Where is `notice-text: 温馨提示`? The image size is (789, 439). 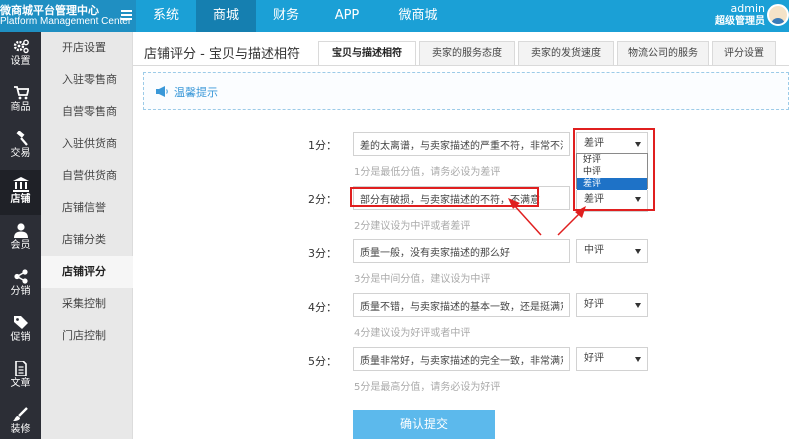
notice-text: 温馨提示 is located at coordinates (196, 92).